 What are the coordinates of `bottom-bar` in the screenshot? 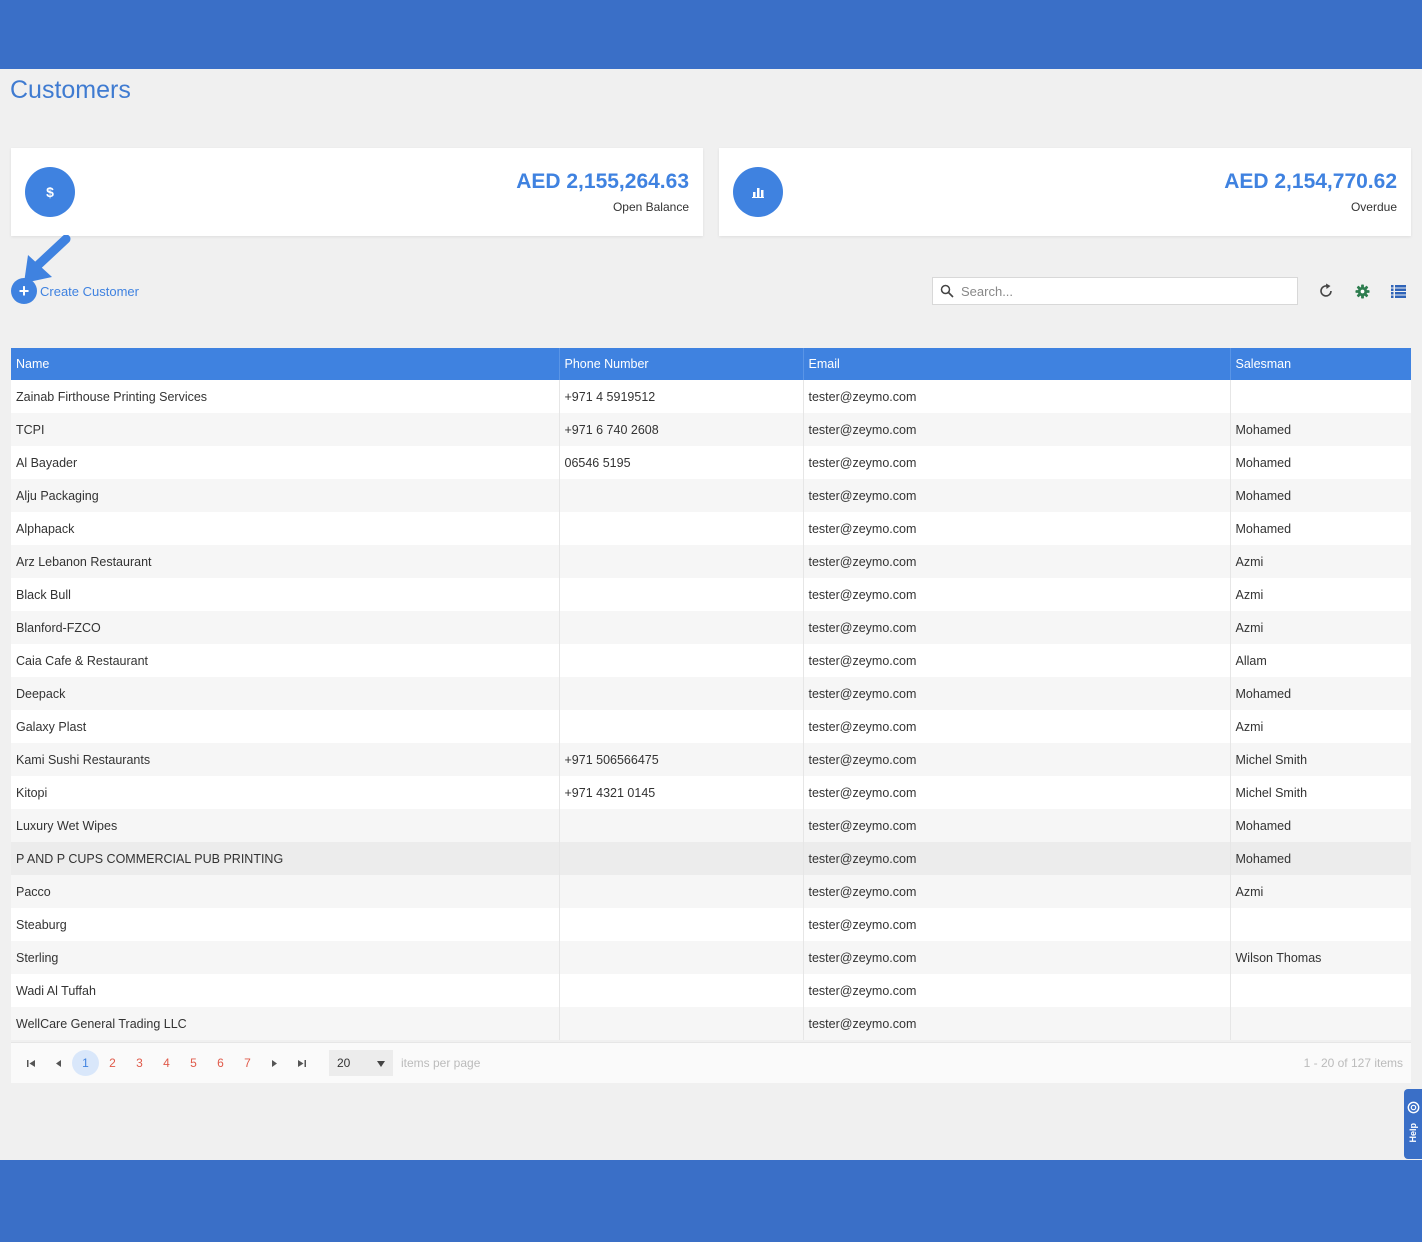 It's located at (711, 1201).